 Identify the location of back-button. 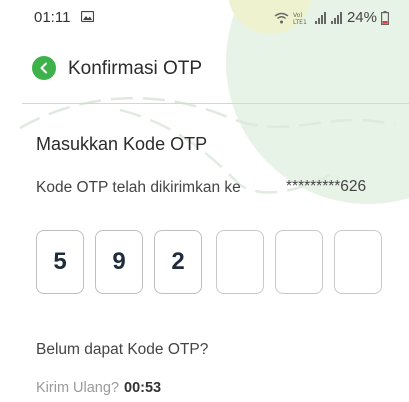
(44, 68).